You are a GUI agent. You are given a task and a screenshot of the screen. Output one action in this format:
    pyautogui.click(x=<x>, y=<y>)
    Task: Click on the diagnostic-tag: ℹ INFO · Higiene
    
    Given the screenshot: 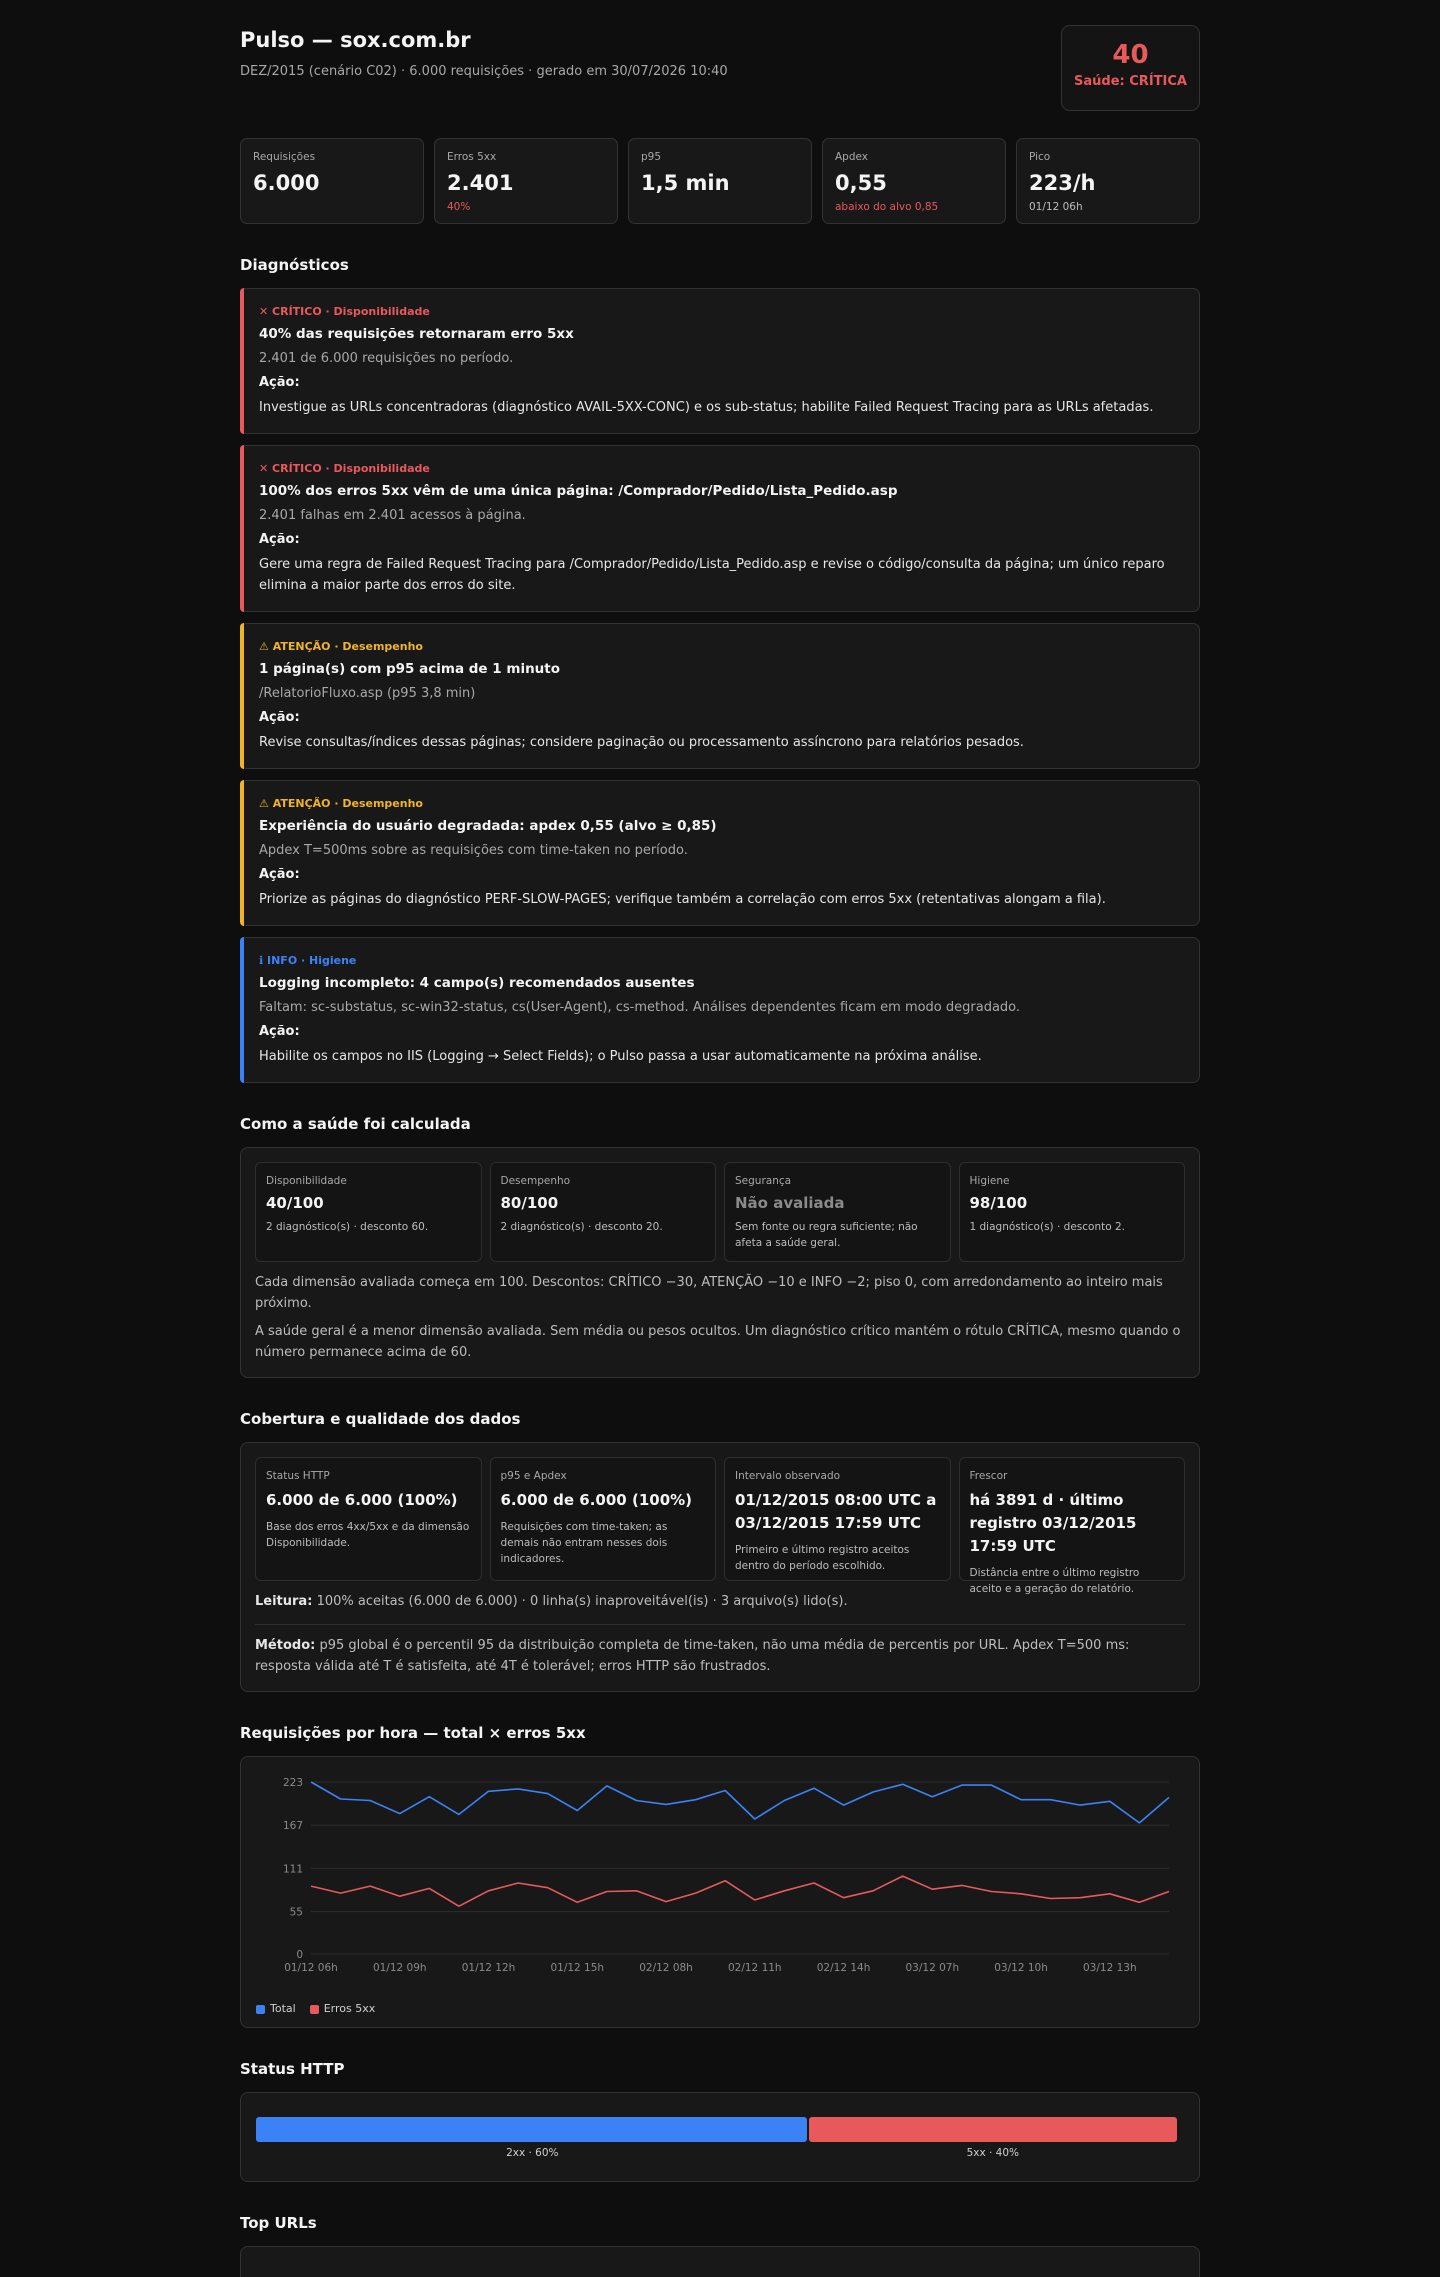 What is the action you would take?
    pyautogui.click(x=308, y=960)
    